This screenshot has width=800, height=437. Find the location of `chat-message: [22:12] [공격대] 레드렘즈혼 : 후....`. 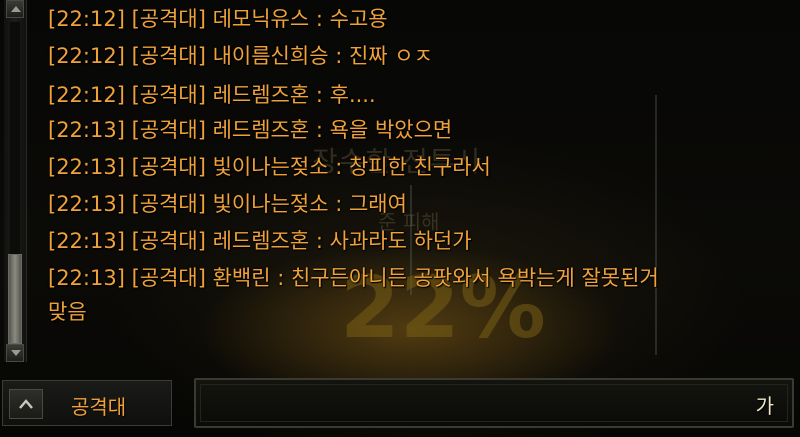

chat-message: [22:12] [공격대] 레드렘즈혼 : 후.... is located at coordinates (212, 95).